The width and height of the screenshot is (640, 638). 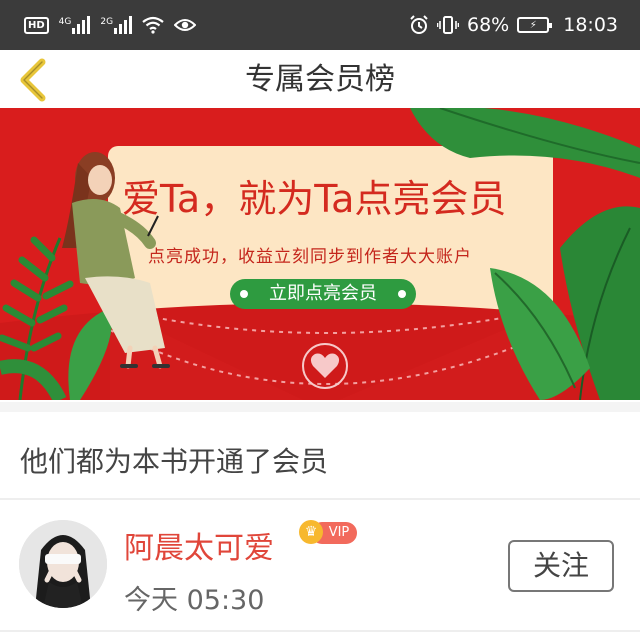 I want to click on wifi-icon, so click(x=153, y=25).